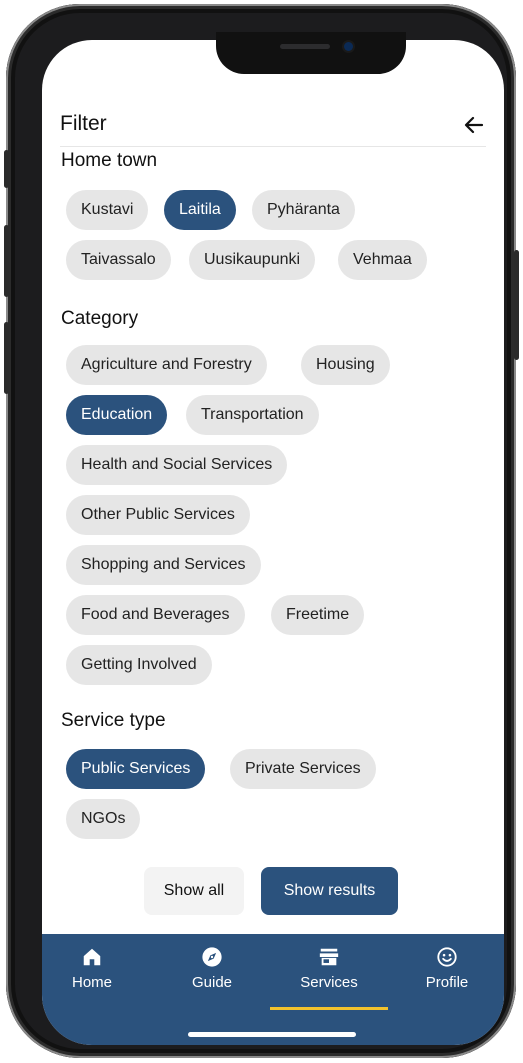 The width and height of the screenshot is (523, 1063). I want to click on bottom-nav: Home Guide Services Profile, so click(273, 989).